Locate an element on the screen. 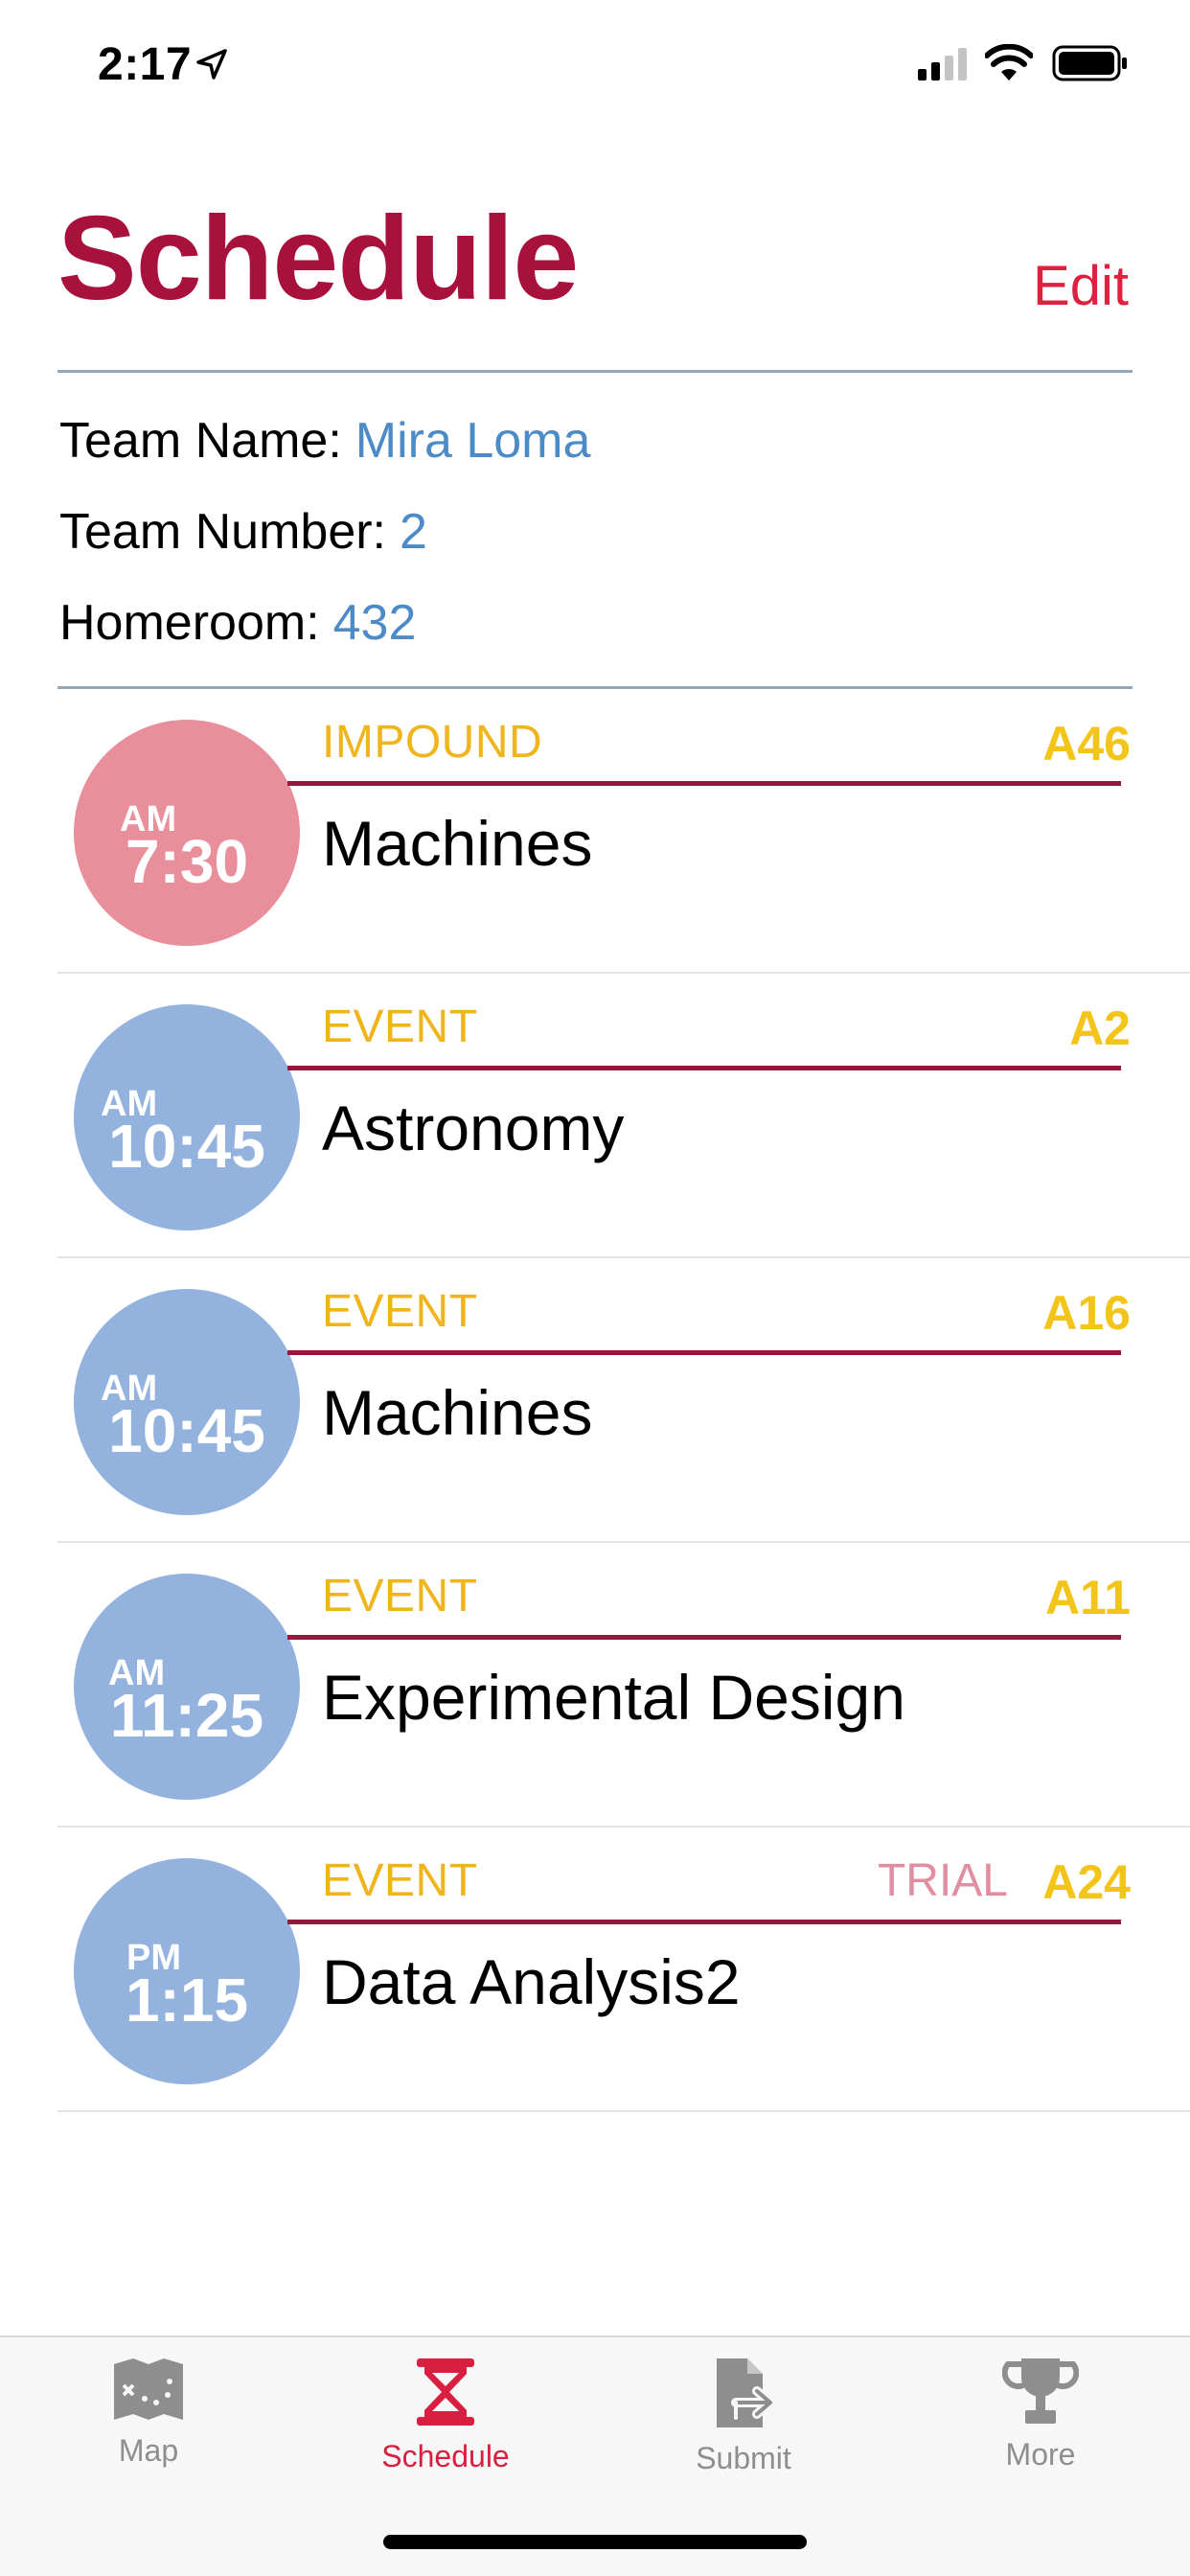 This screenshot has height=2576, width=1190. room-label: A2 is located at coordinates (1100, 1028).